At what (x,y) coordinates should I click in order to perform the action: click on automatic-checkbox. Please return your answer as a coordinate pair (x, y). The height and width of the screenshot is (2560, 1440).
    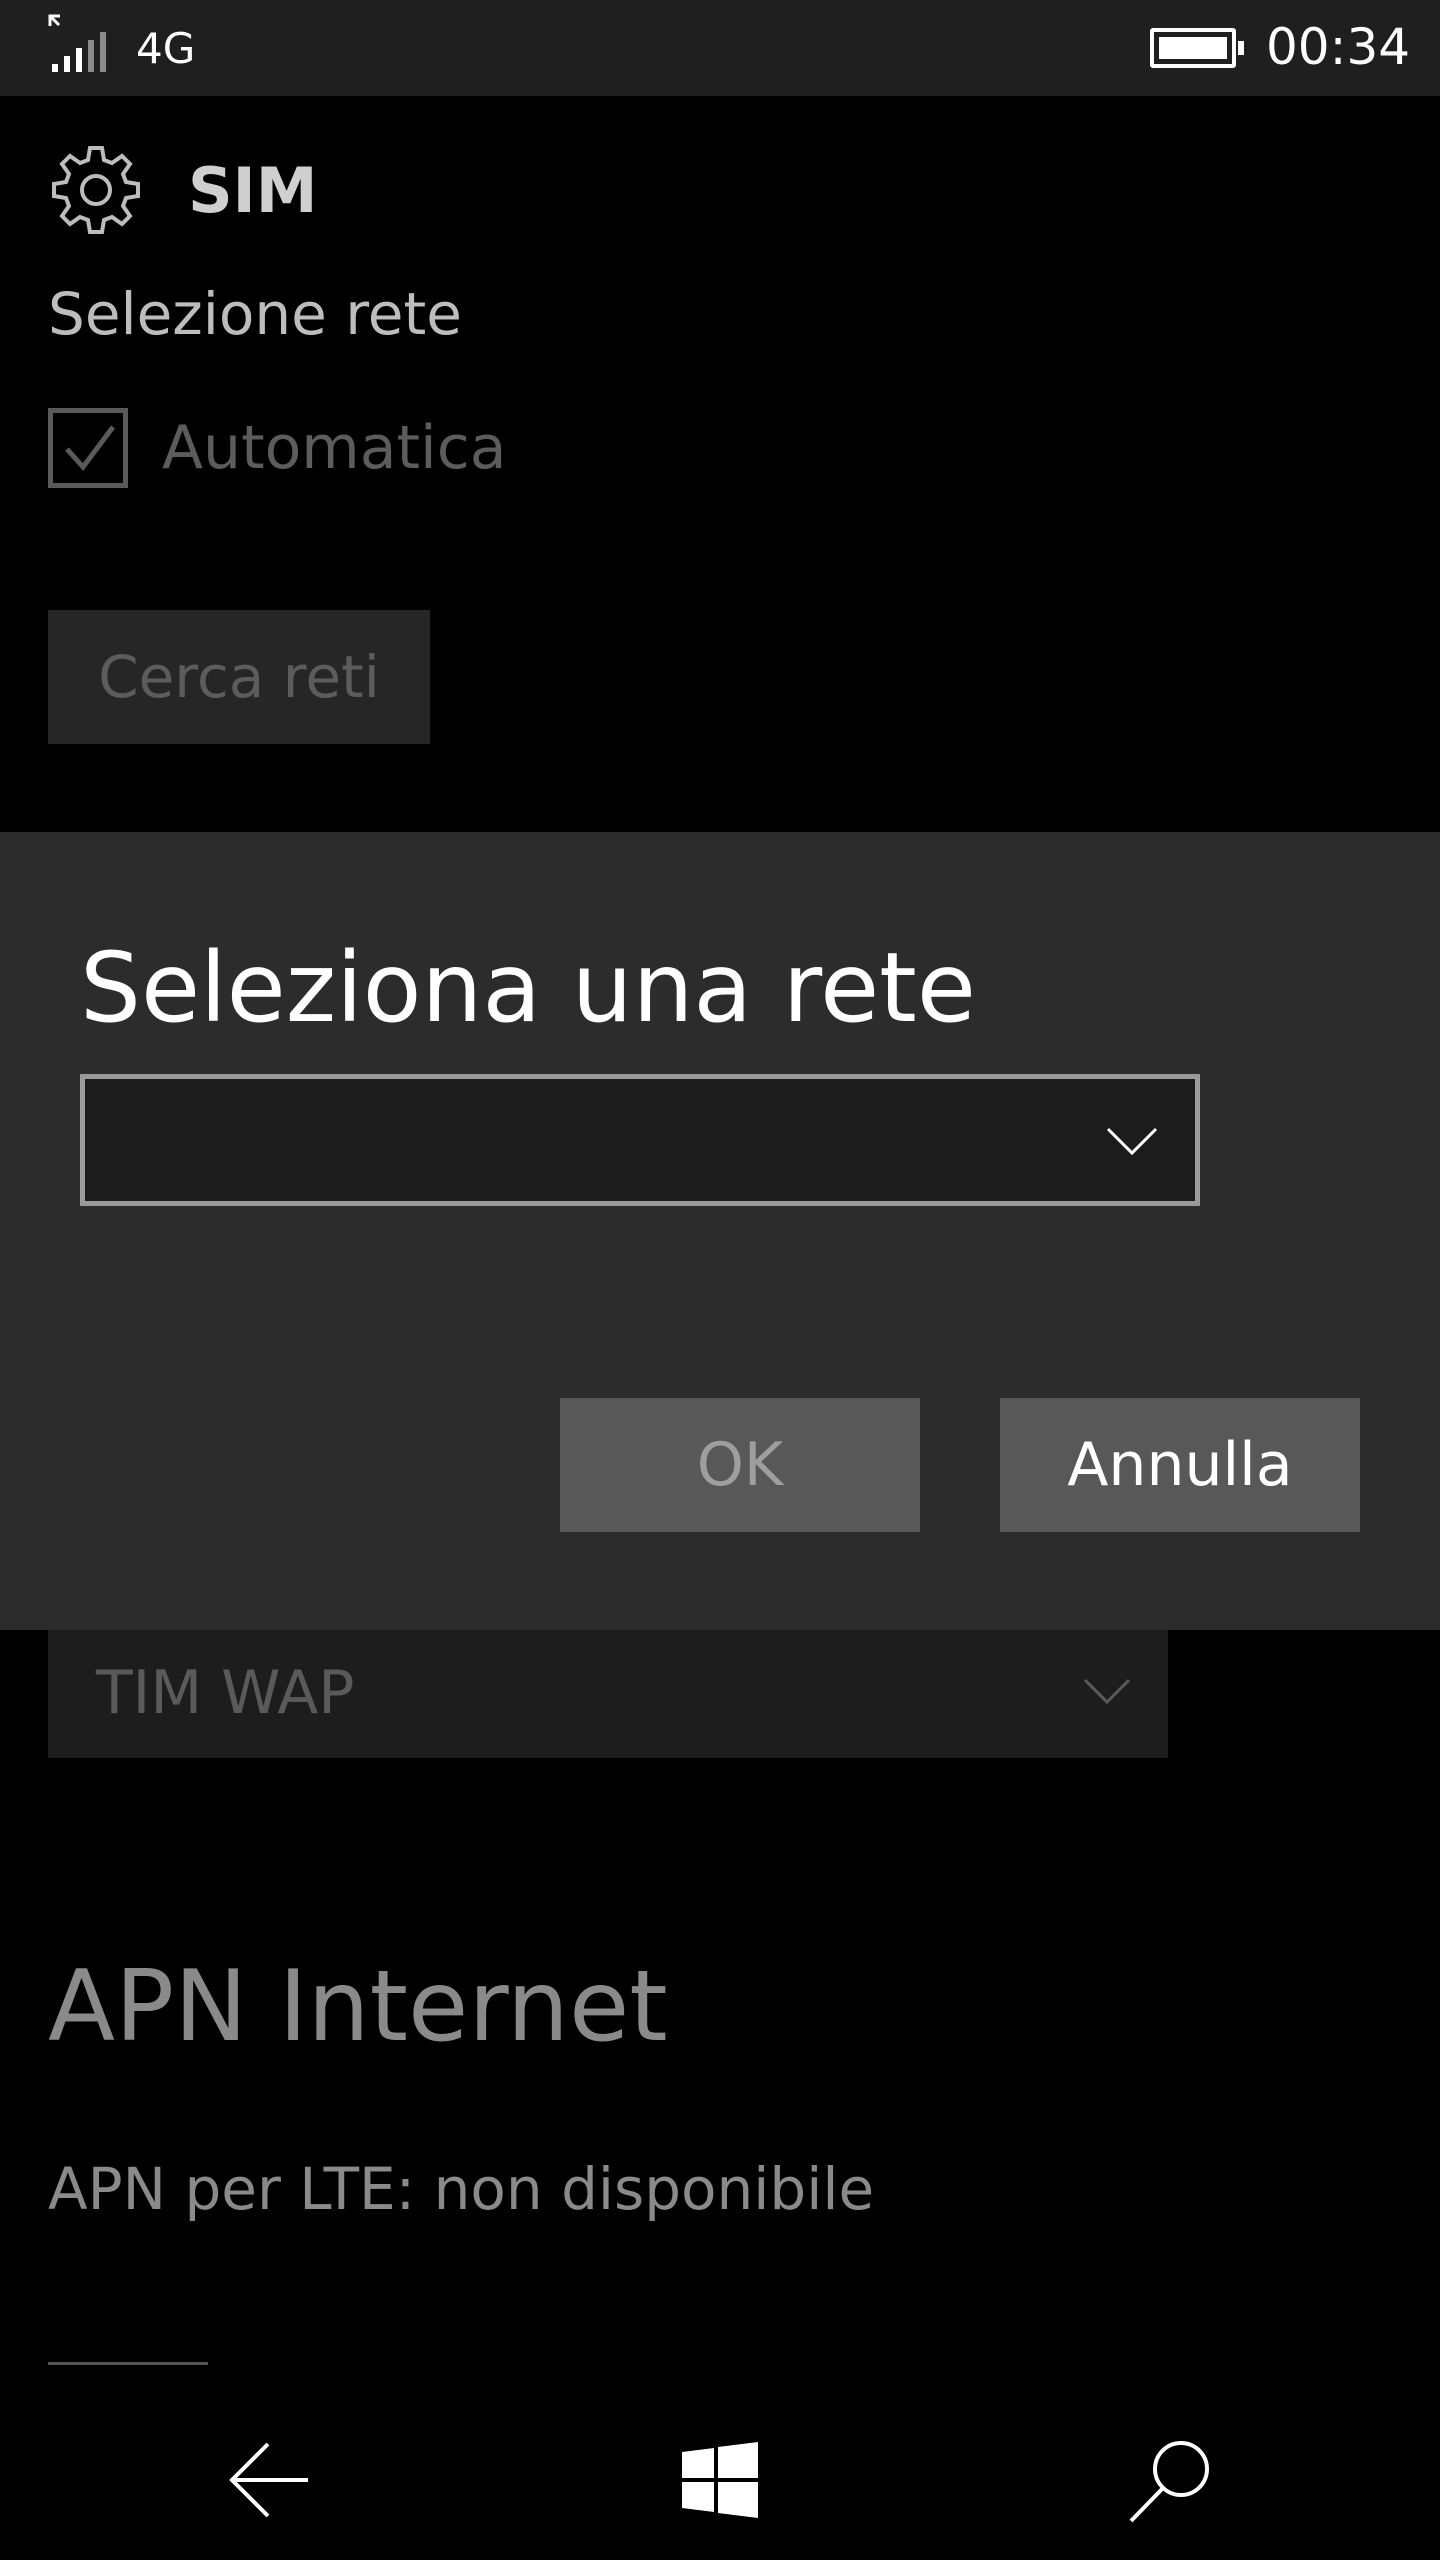
    Looking at the image, I should click on (88, 448).